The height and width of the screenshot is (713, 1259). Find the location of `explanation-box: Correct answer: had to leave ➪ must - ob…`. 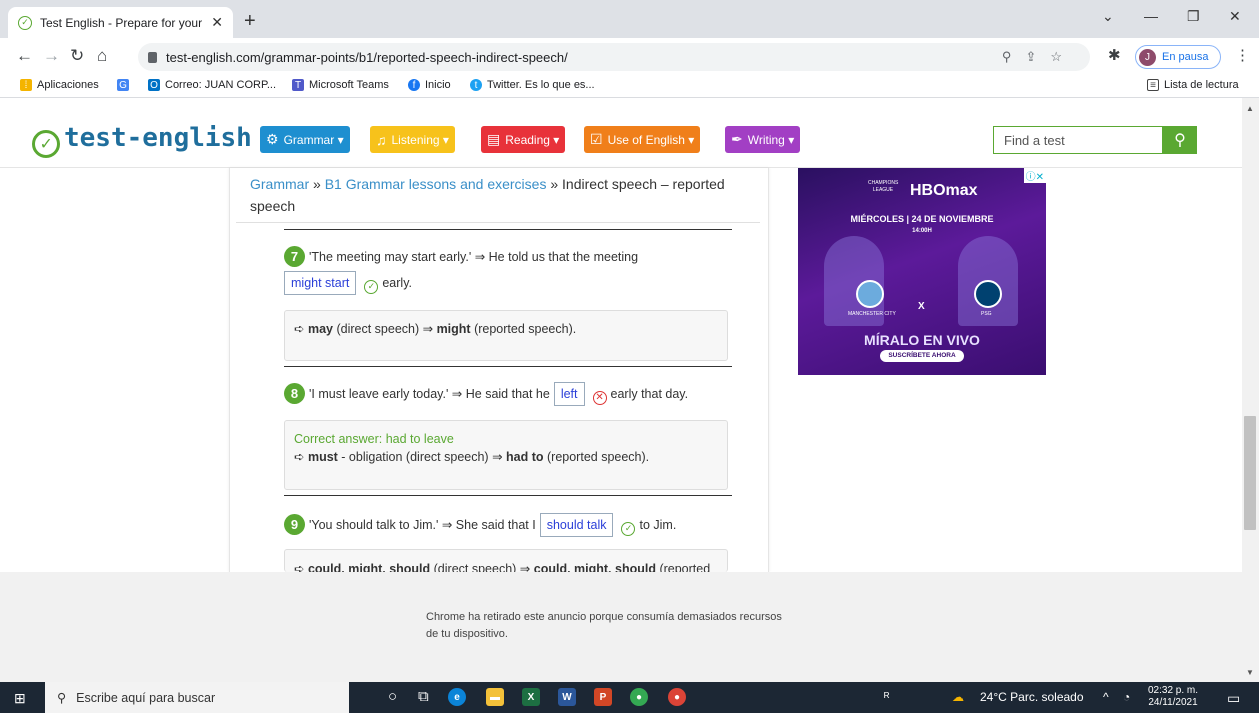

explanation-box: Correct answer: had to leave ➪ must - ob… is located at coordinates (506, 455).